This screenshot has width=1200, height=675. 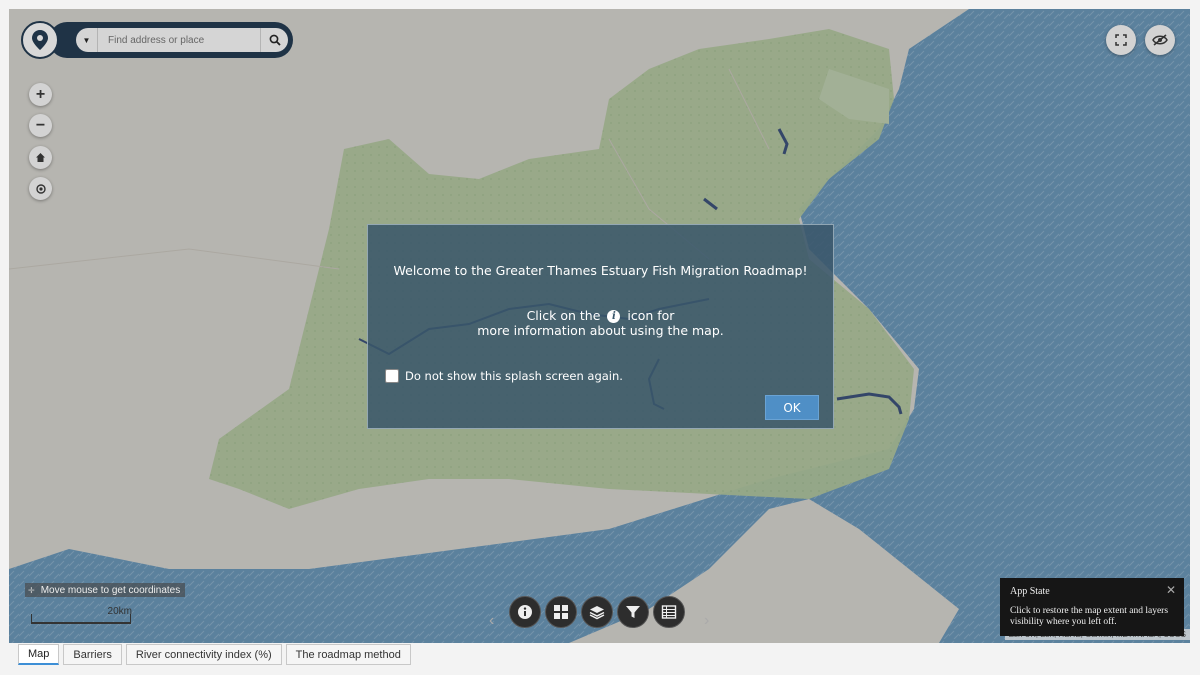 I want to click on splash-body-end: icon for, so click(x=651, y=315).